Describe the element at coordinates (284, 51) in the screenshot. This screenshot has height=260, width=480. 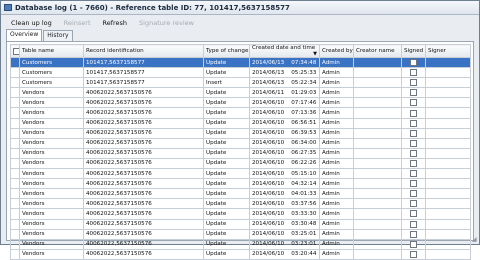
I see `column-header-created-date-time: Created date and time ▼` at that location.